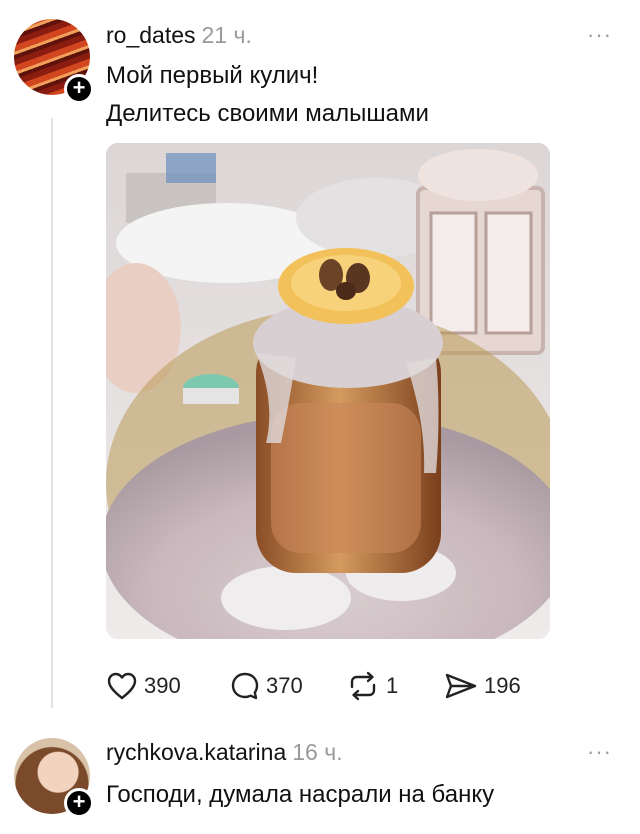  Describe the element at coordinates (363, 686) in the screenshot. I see `repost-icon` at that location.